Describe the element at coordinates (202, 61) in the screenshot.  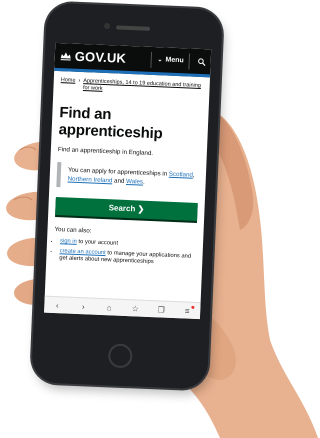
I see `search-icon` at that location.